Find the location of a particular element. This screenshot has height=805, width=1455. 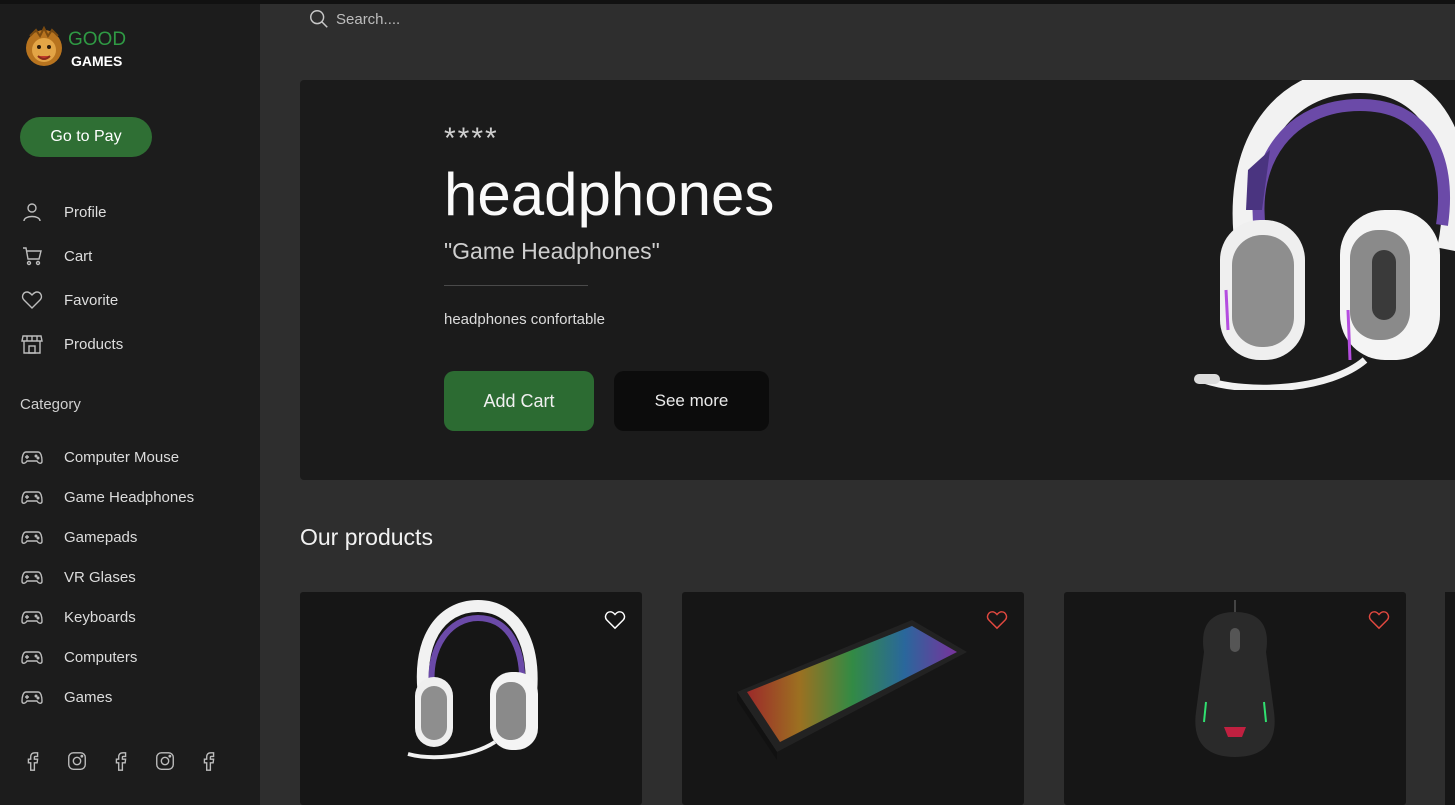

brand-name-line2: GAMES is located at coordinates (97, 60).